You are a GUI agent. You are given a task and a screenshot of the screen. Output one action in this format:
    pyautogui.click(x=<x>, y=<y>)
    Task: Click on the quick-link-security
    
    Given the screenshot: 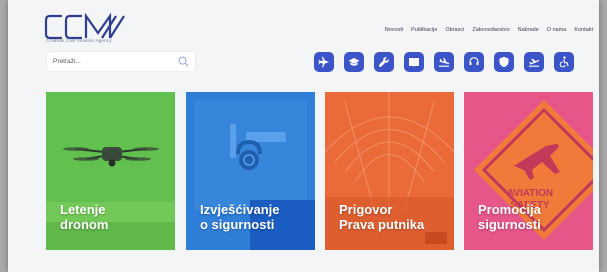 What is the action you would take?
    pyautogui.click(x=504, y=62)
    